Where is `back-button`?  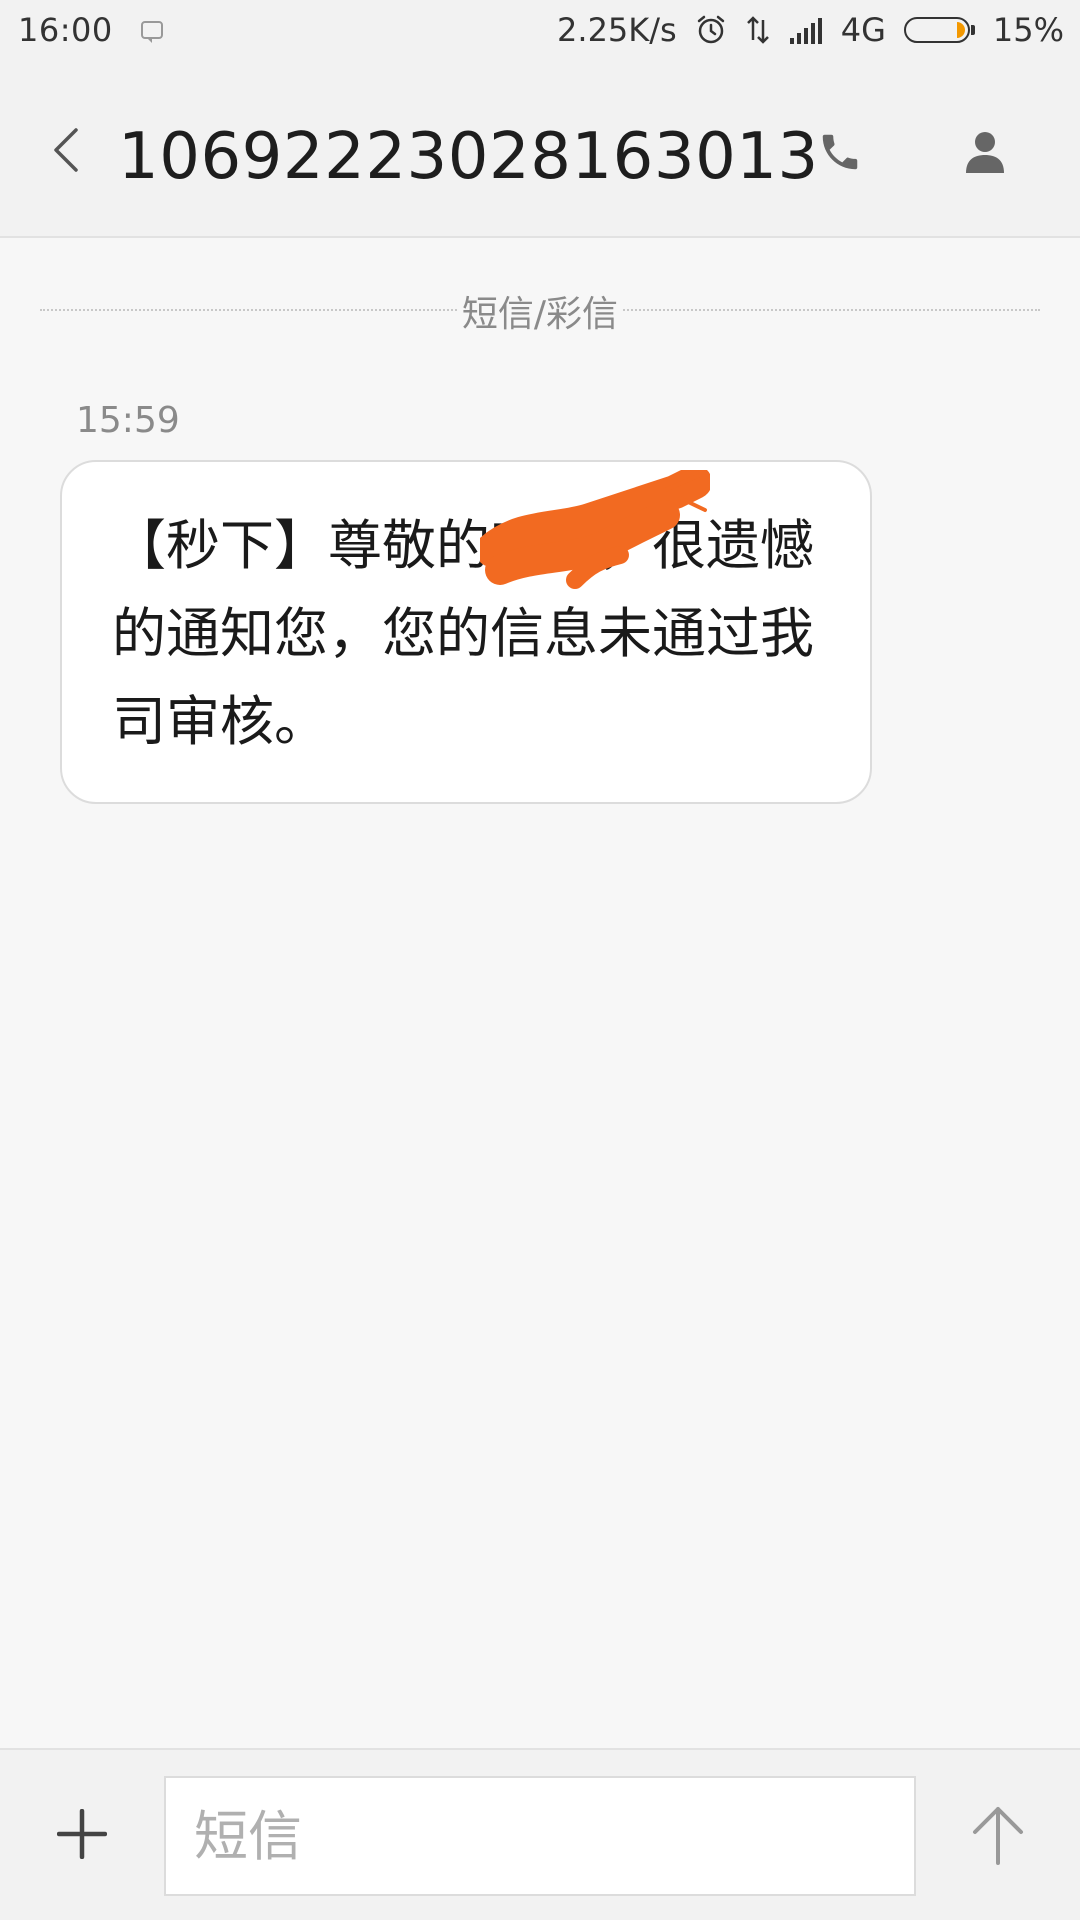
back-button is located at coordinates (65, 150).